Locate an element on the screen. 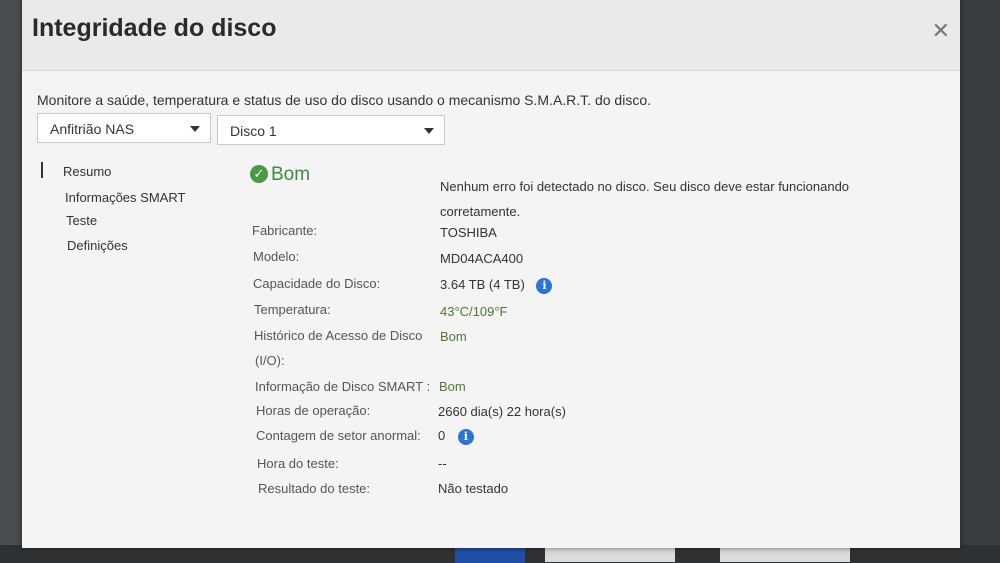 The height and width of the screenshot is (563, 1000). capacity-value: 3.64 TB (4 TB) i is located at coordinates (496, 285).